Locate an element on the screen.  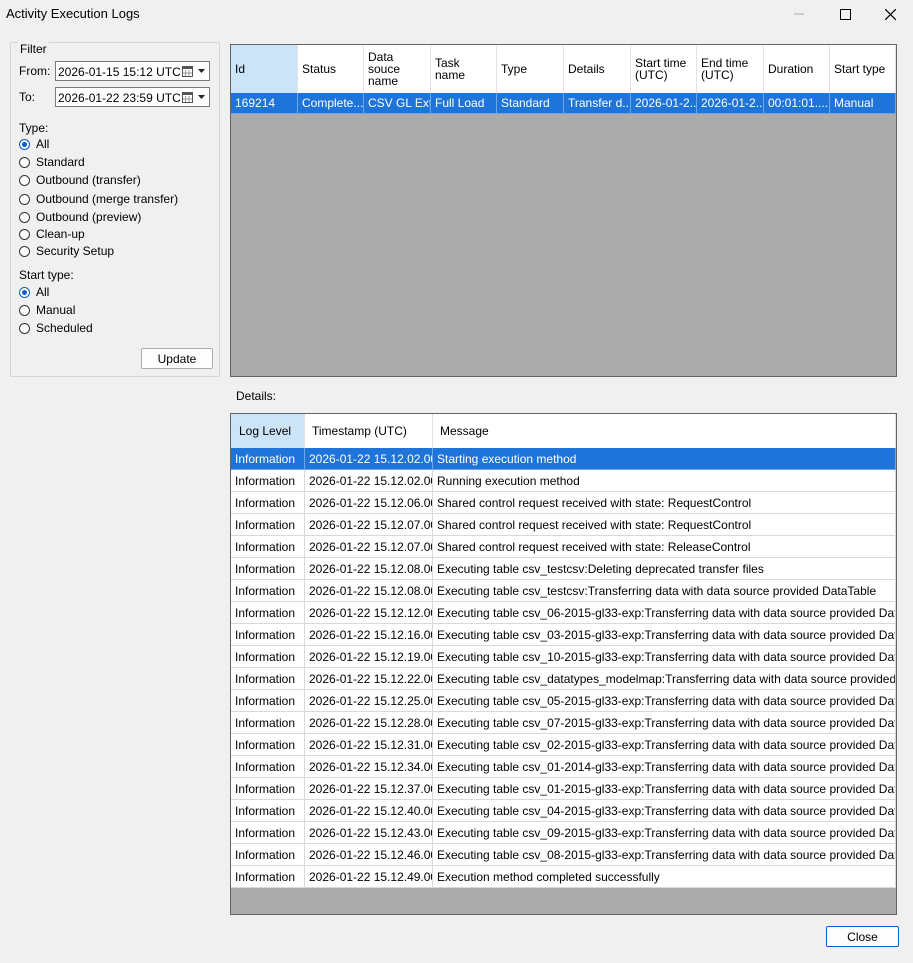
executions-col-header: Duration is located at coordinates (797, 69).